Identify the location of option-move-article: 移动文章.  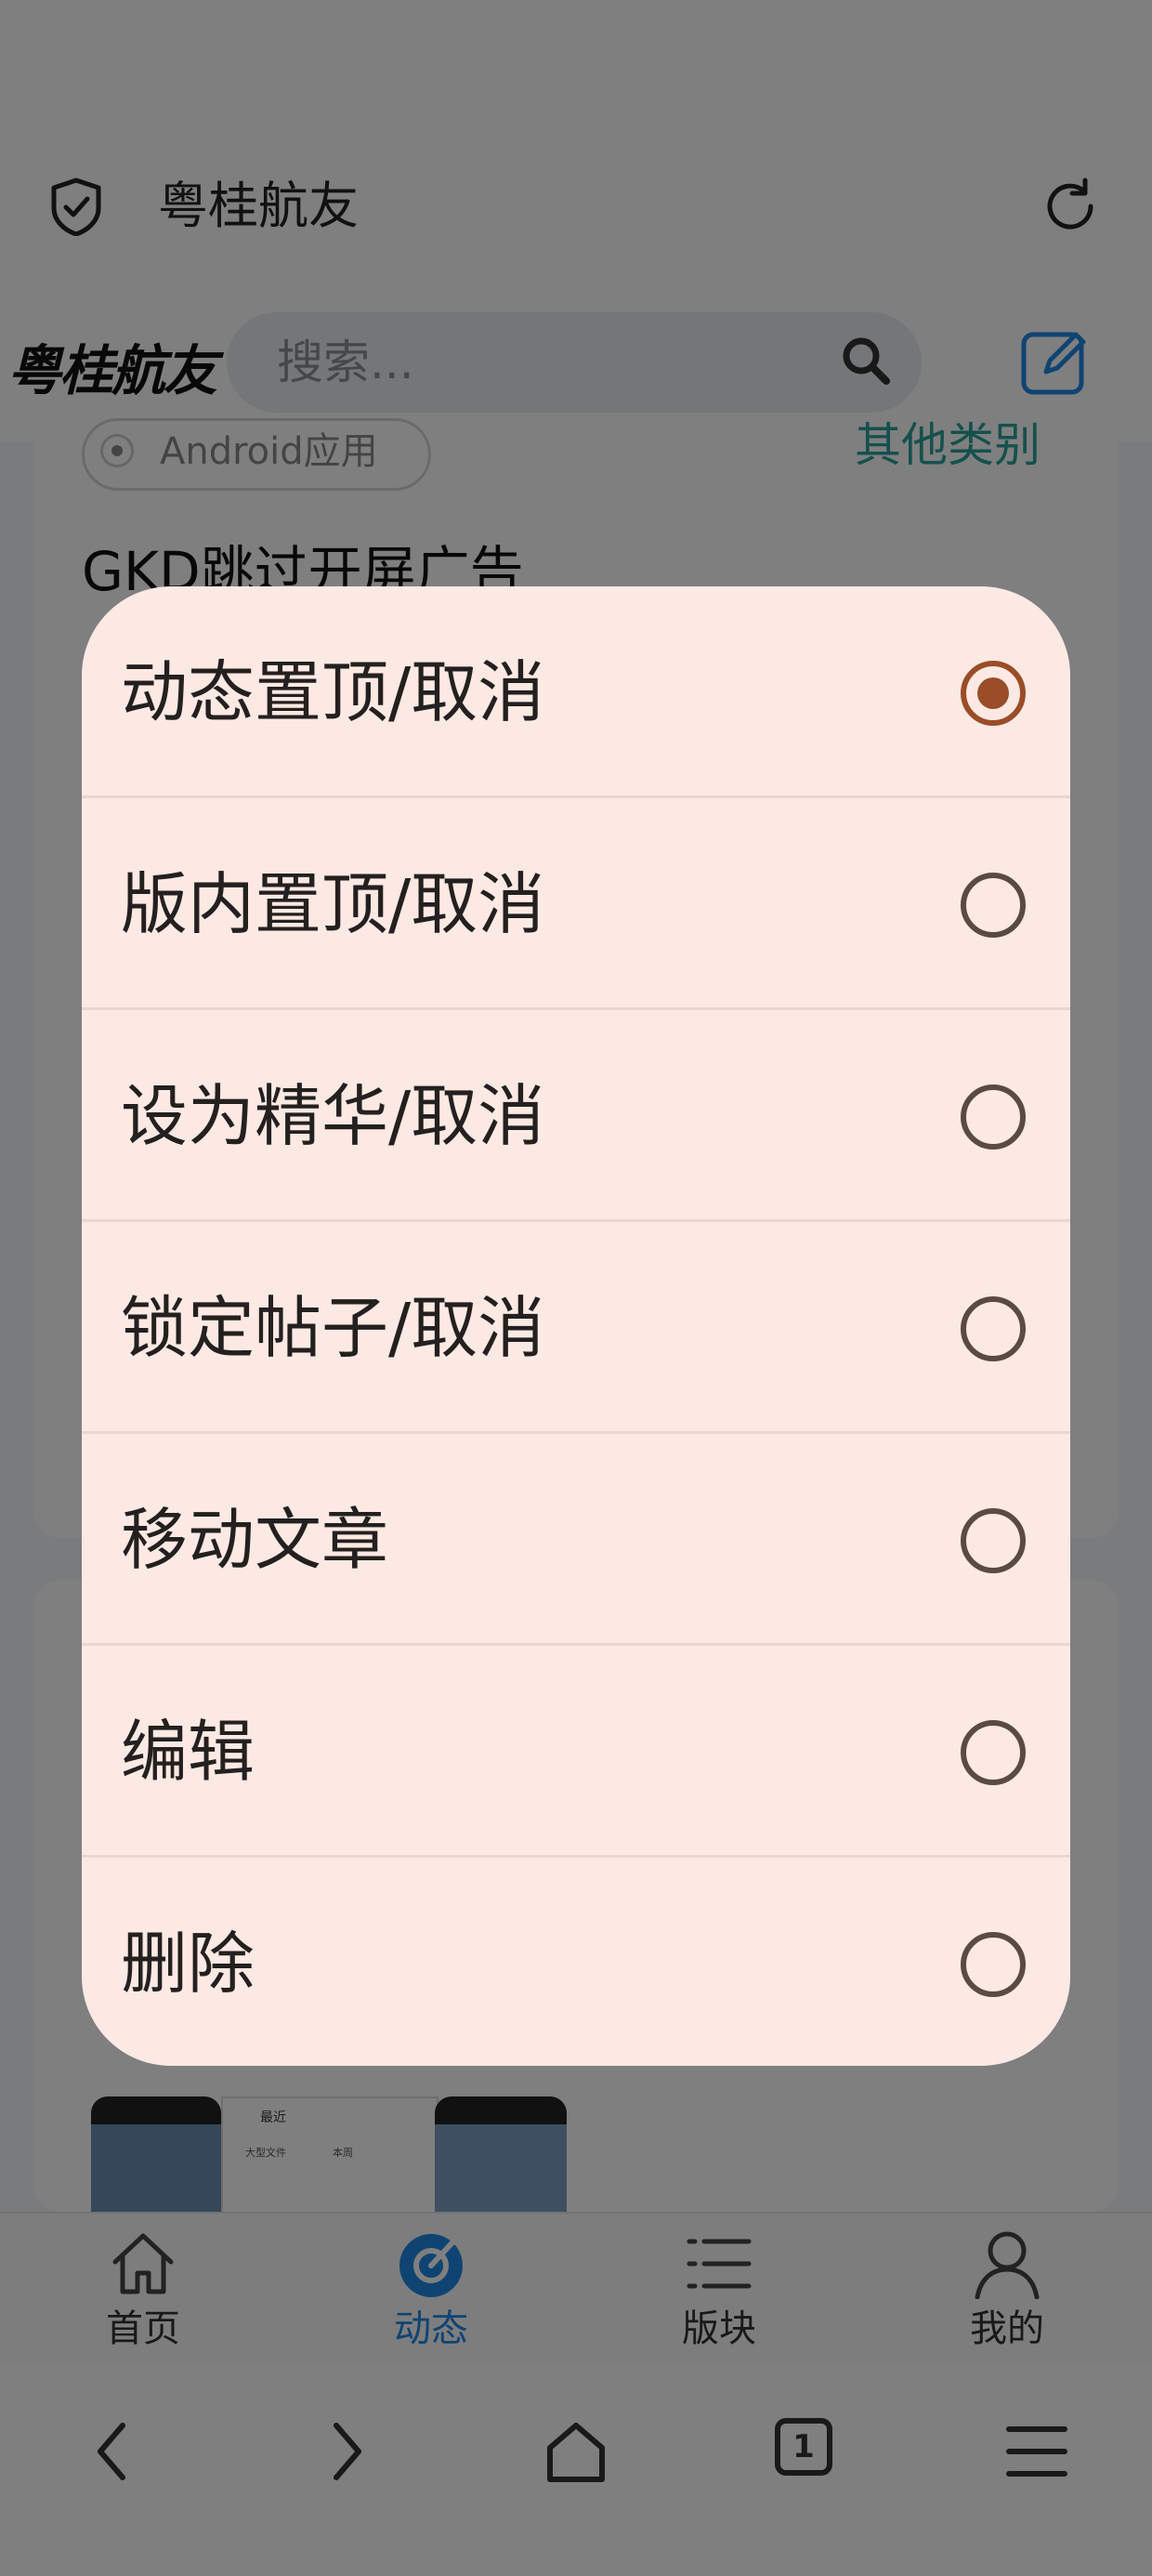
(576, 1540).